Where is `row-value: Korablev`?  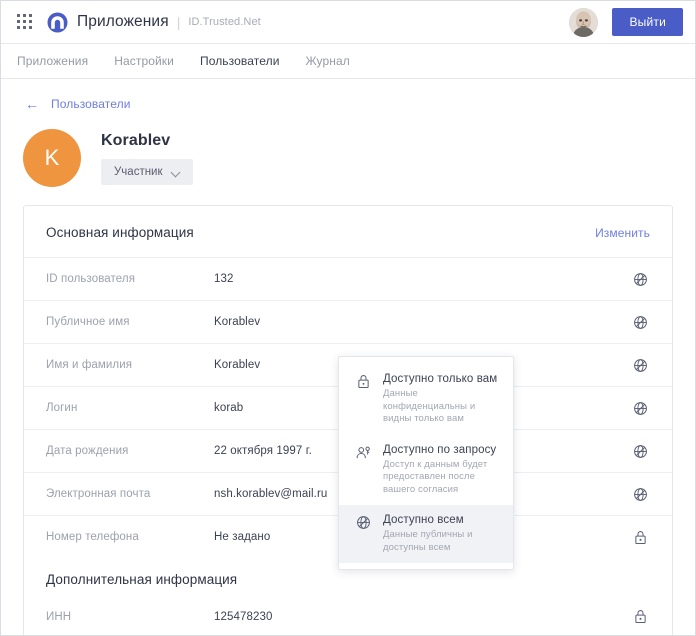 row-value: Korablev is located at coordinates (237, 322).